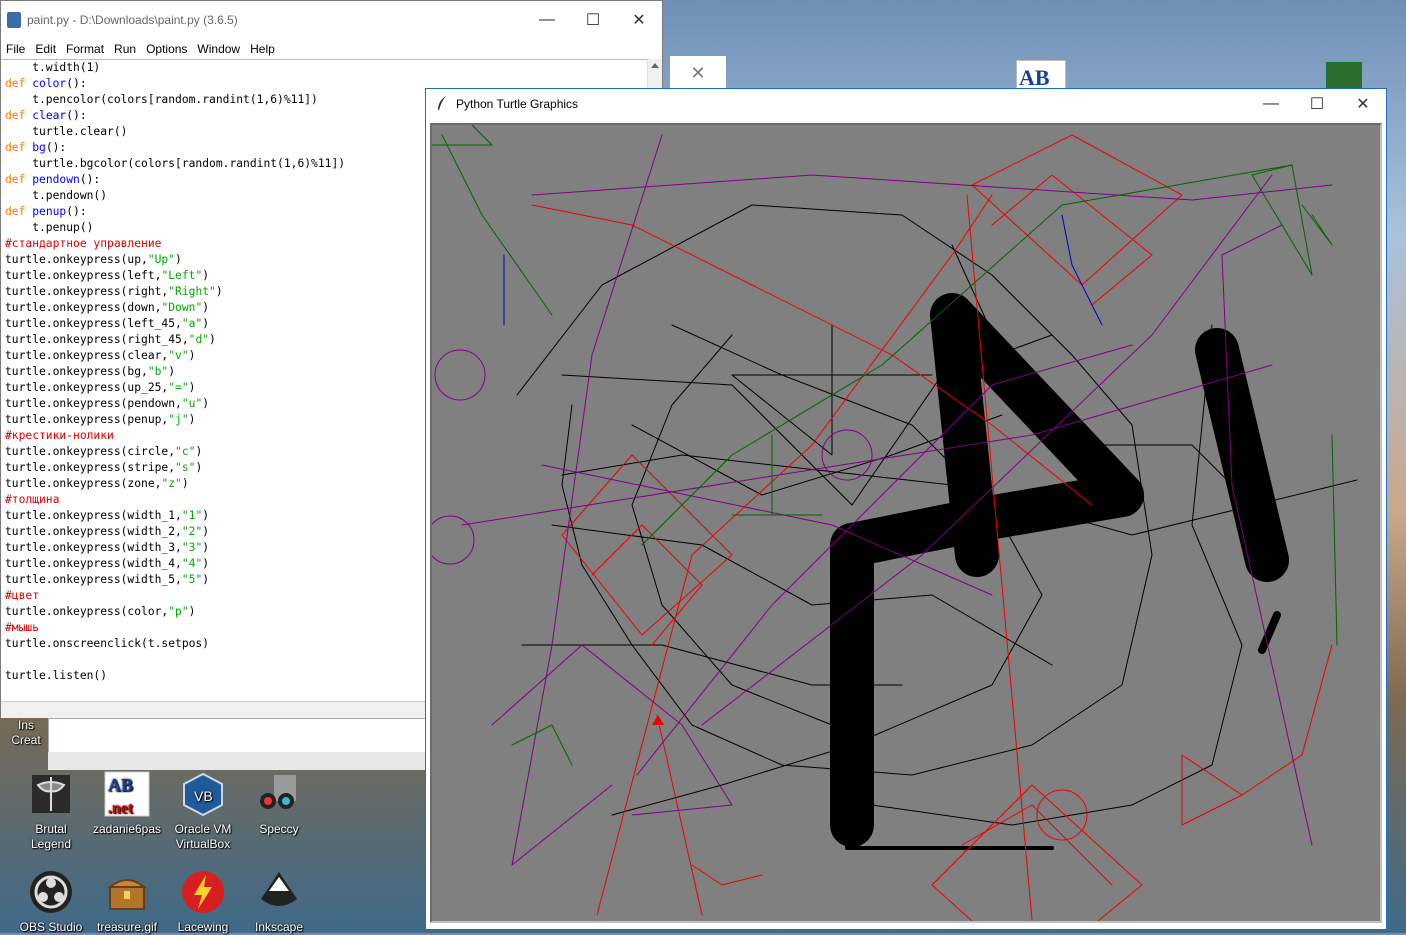 The image size is (1406, 935). What do you see at coordinates (100, 355) in the screenshot?
I see `code-line: turtle.onkeypress(clear,"v")` at bounding box center [100, 355].